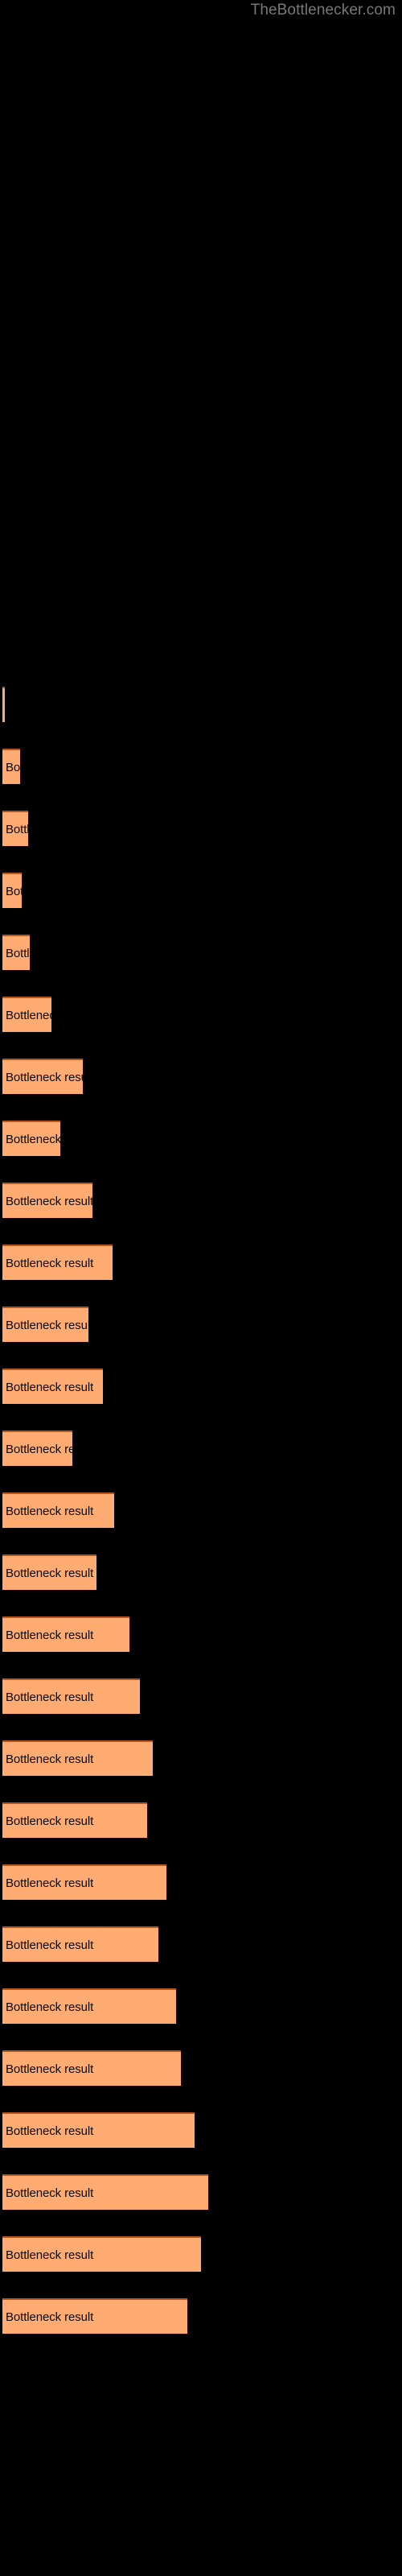 Image resolution: width=402 pixels, height=2576 pixels. What do you see at coordinates (201, 704) in the screenshot?
I see `bar-row: Bottleneck resultBar 1` at bounding box center [201, 704].